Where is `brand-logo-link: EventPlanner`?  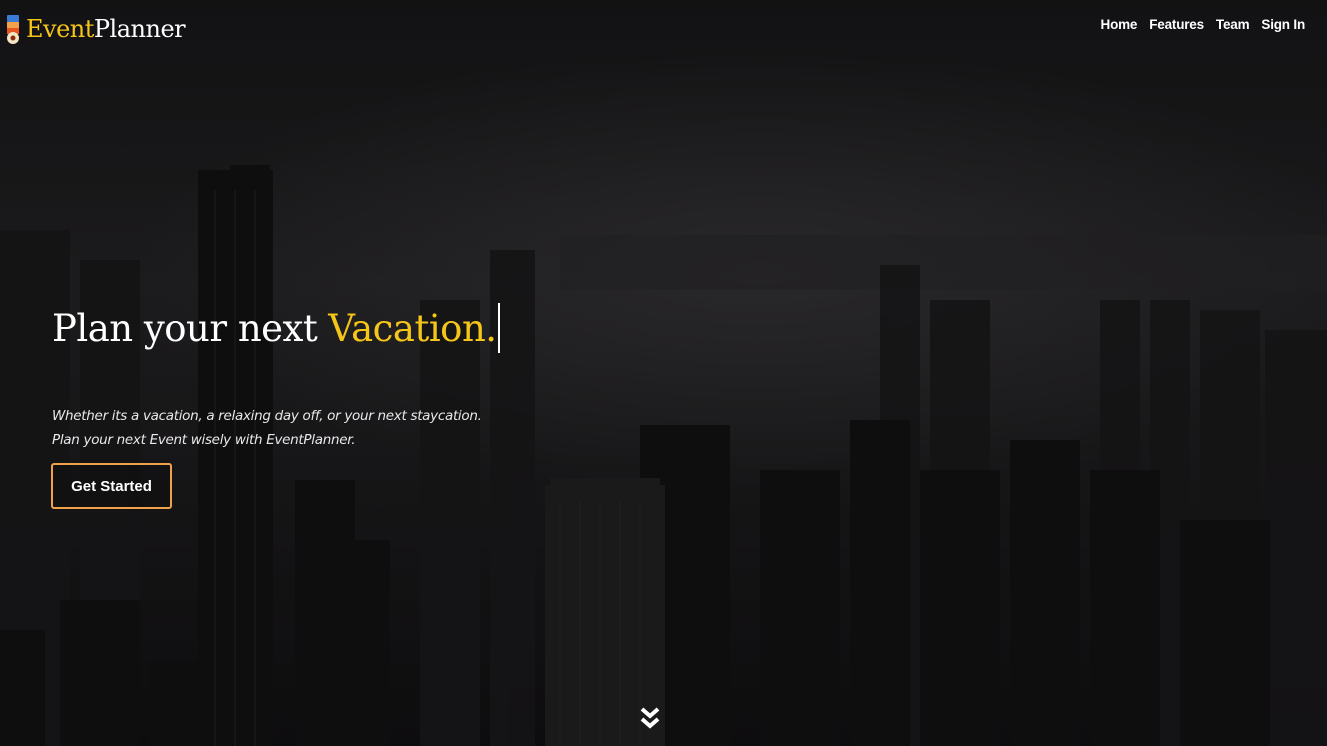 brand-logo-link: EventPlanner is located at coordinates (95, 29).